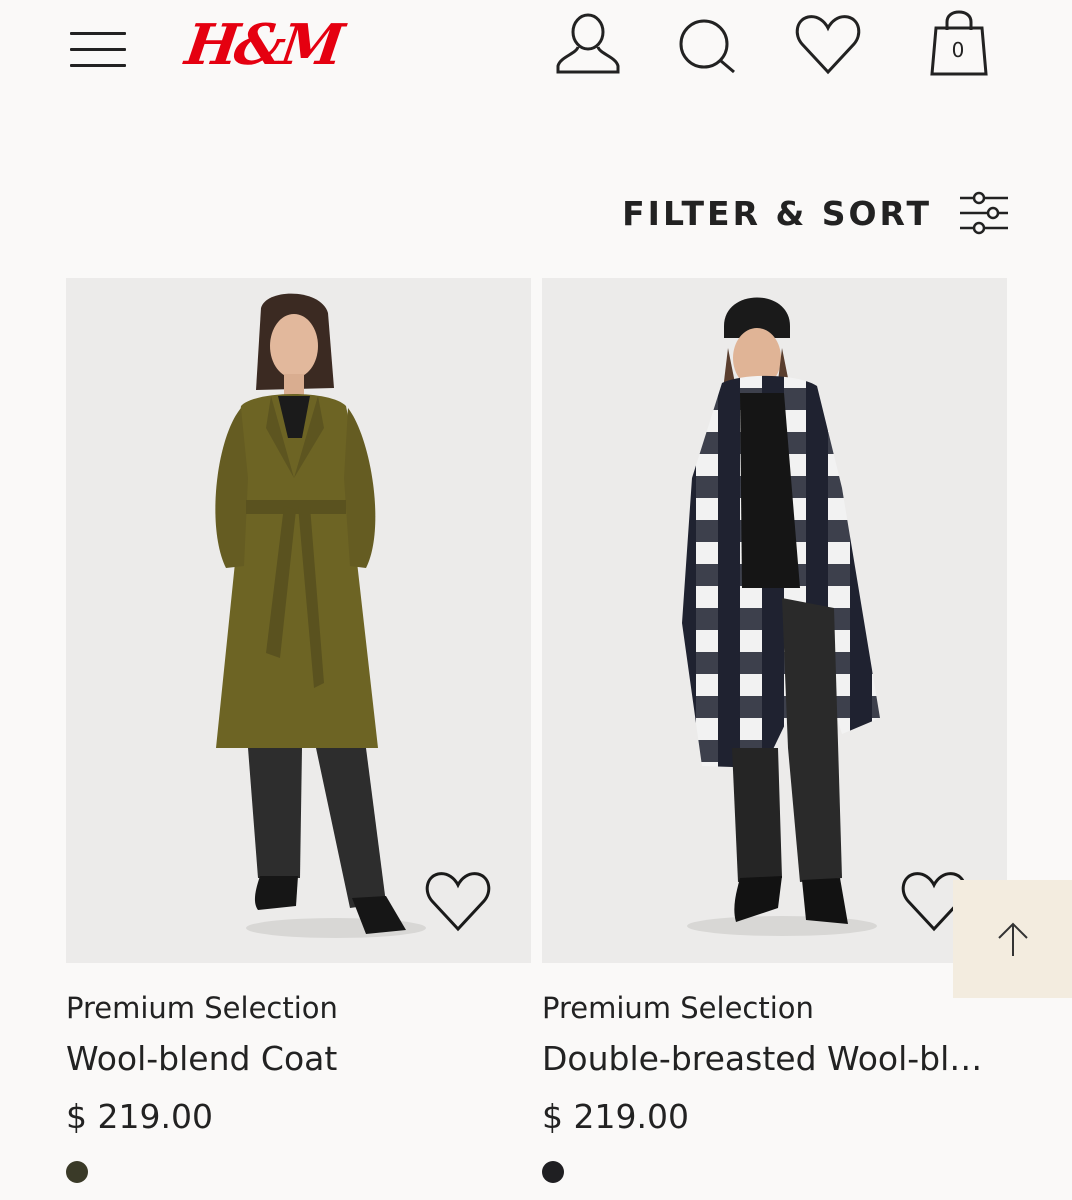 This screenshot has height=1200, width=1072. I want to click on product-name: Wool-blend Coat, so click(296, 1059).